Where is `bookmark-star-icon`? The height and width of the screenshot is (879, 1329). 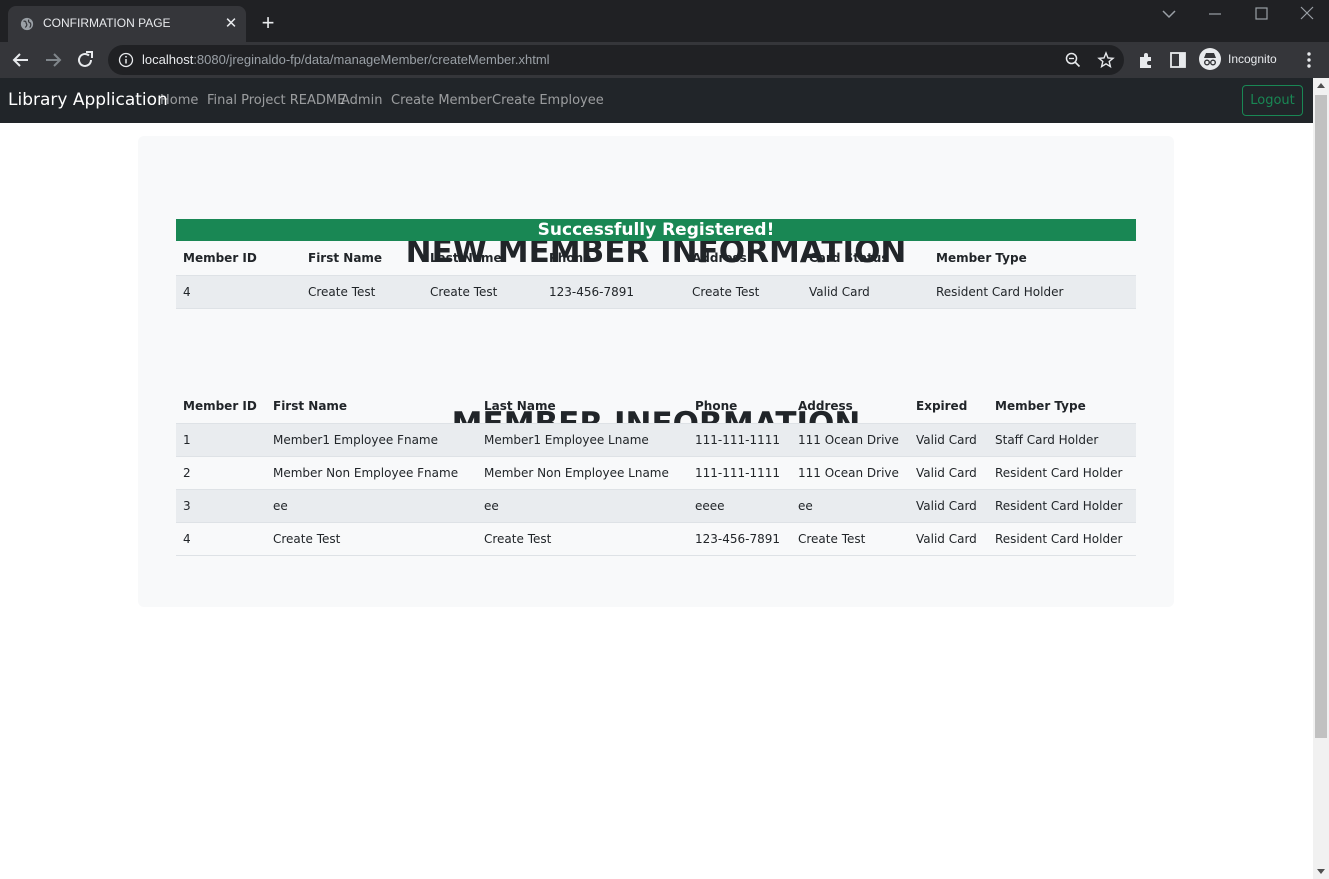
bookmark-star-icon is located at coordinates (1106, 60).